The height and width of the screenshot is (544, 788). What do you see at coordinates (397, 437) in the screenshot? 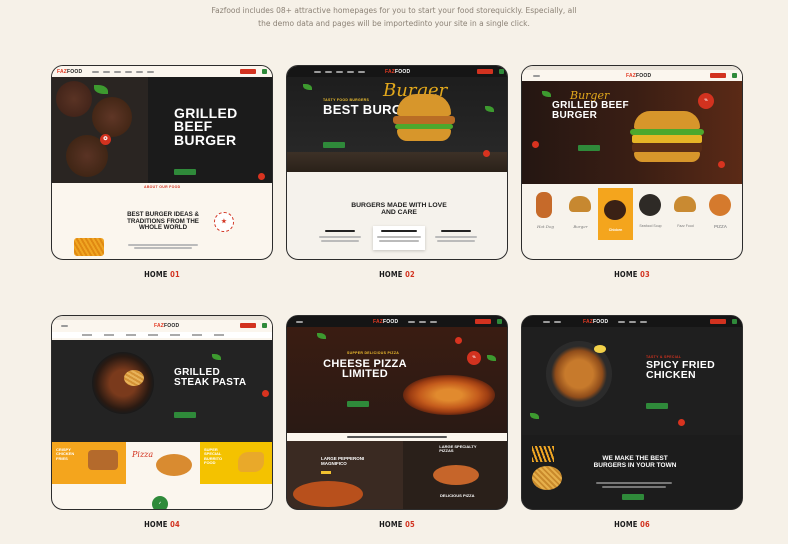
I see `notice-bar` at bounding box center [397, 437].